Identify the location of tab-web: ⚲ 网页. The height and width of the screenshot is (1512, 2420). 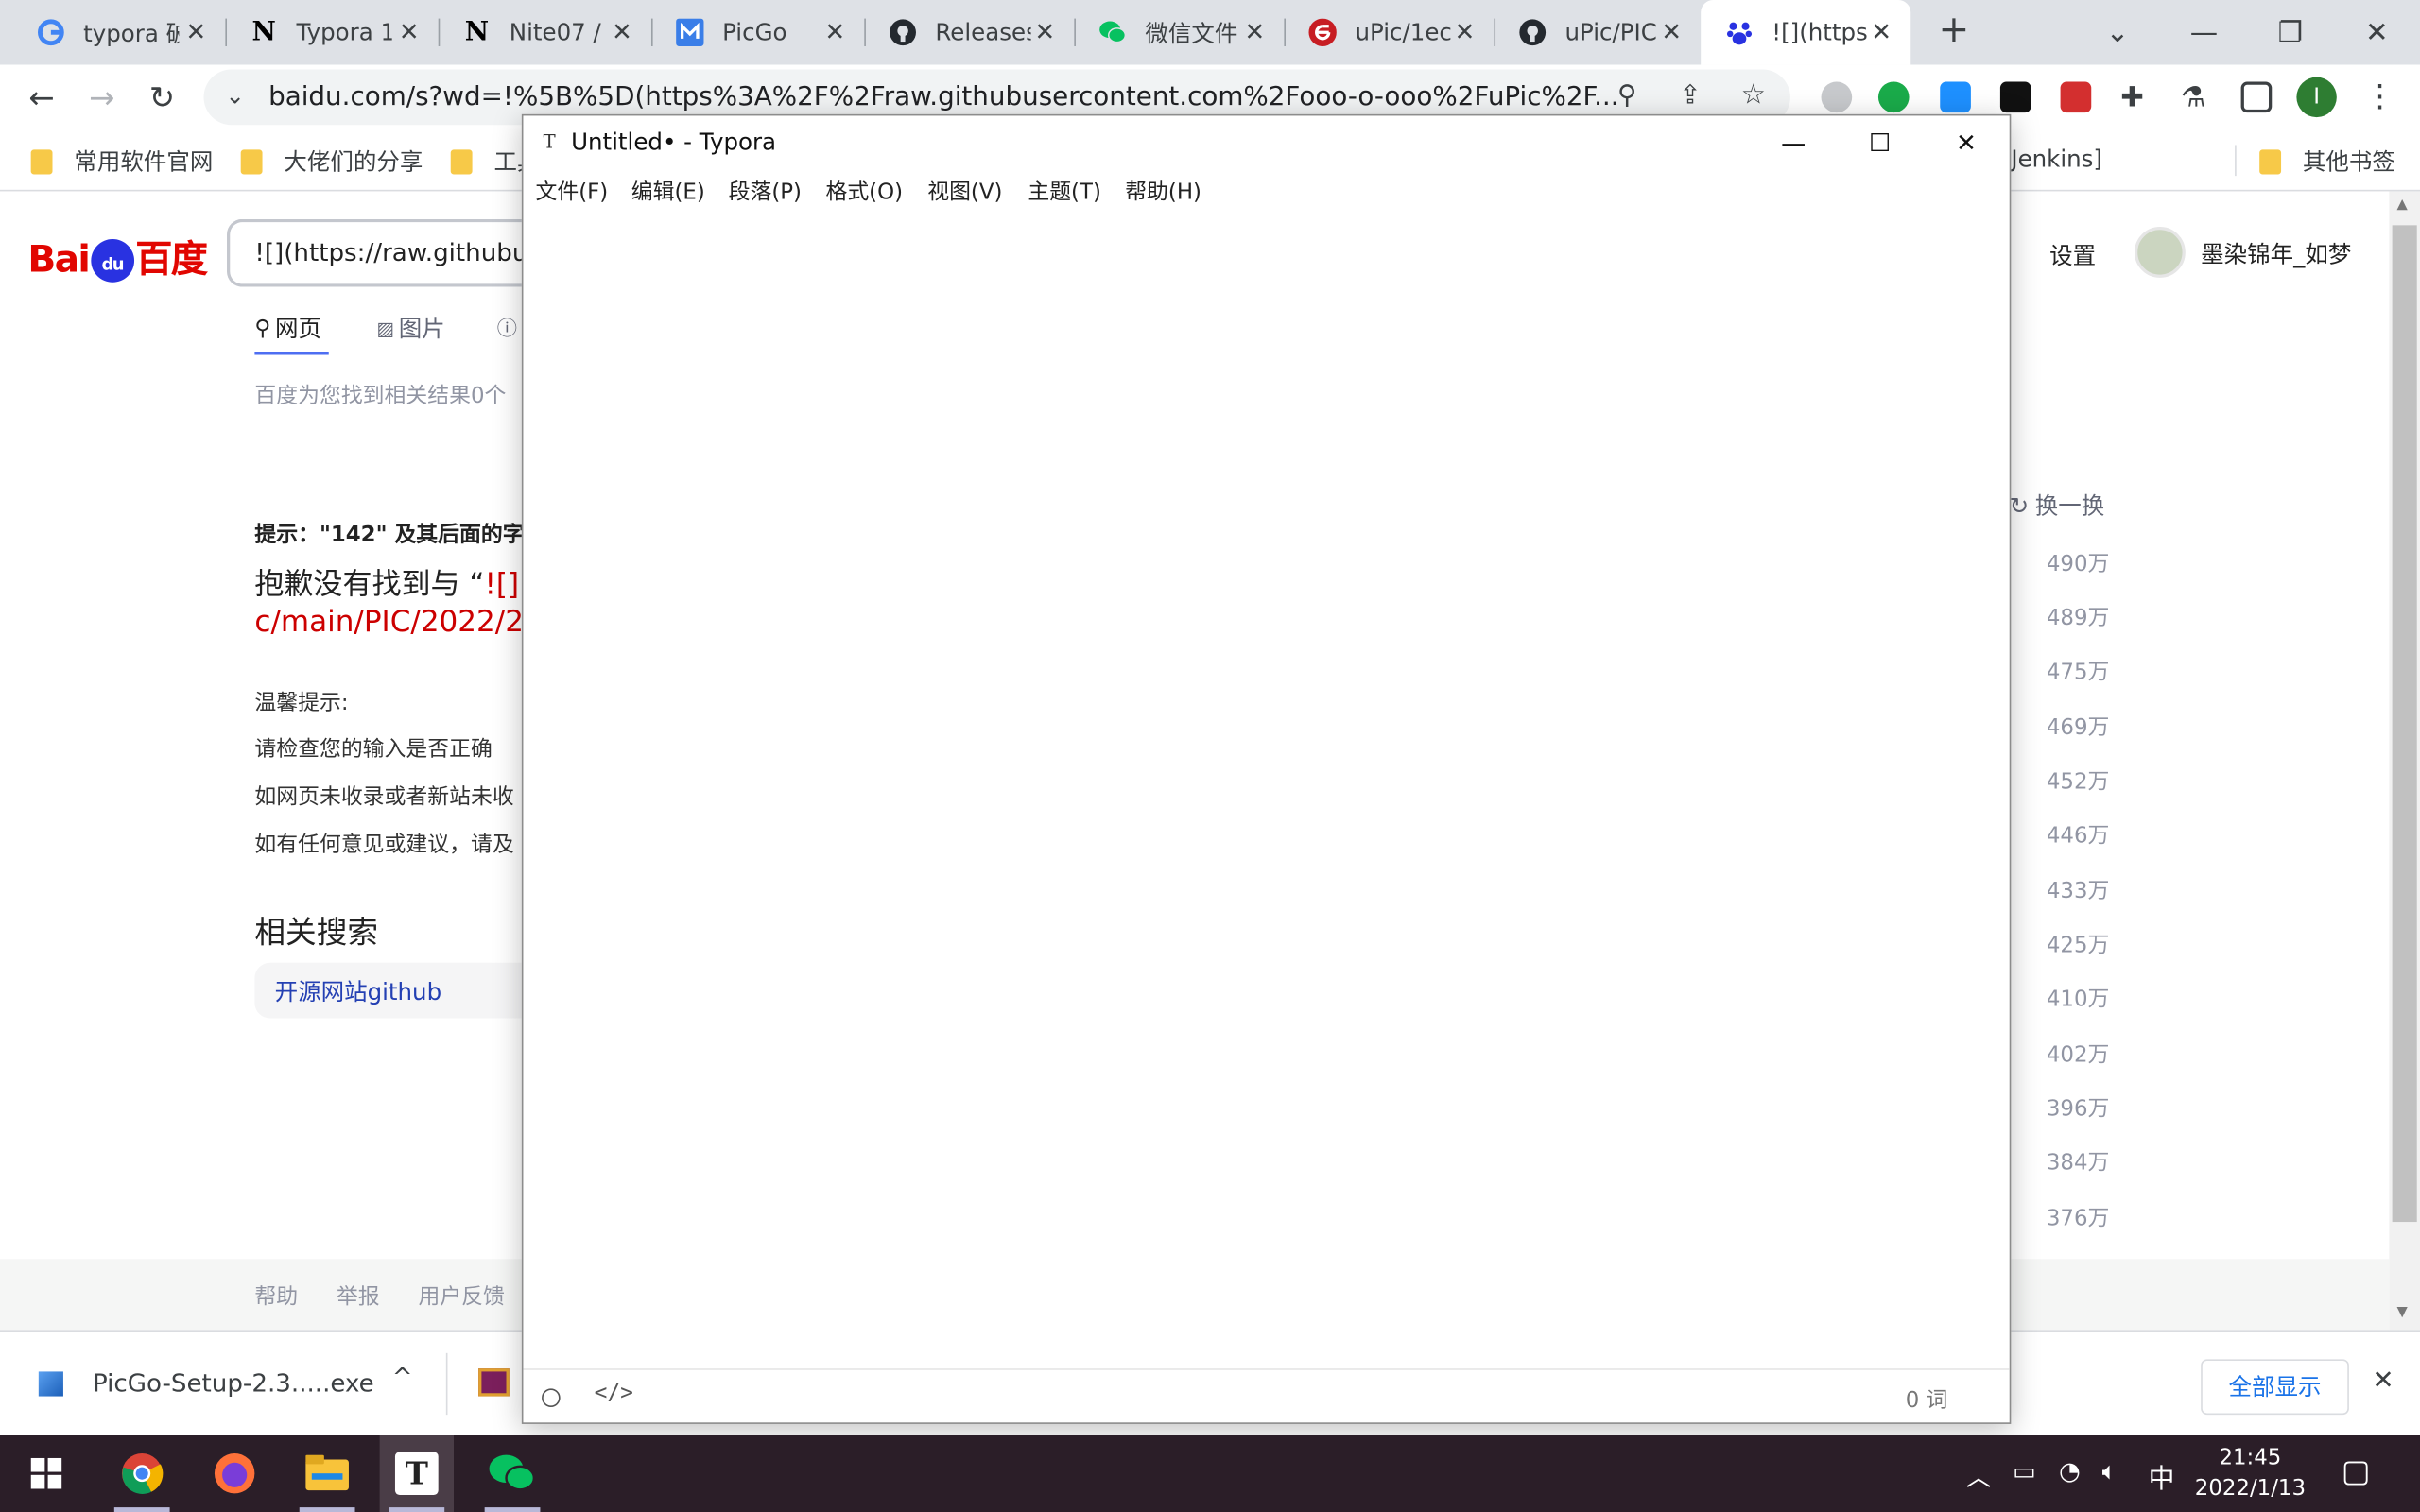
(287, 328).